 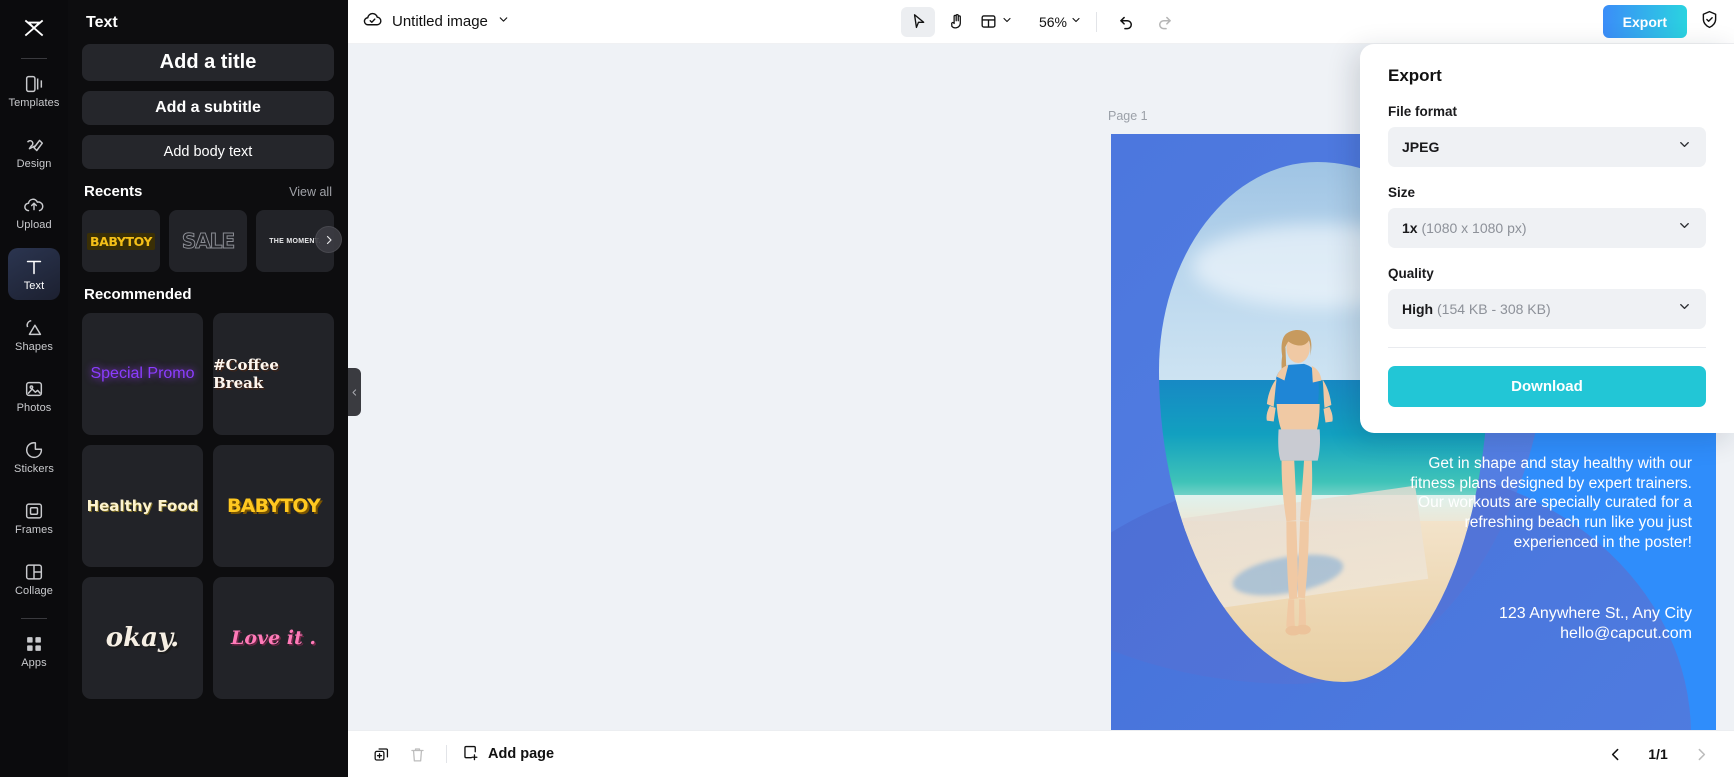 What do you see at coordinates (310, 192) in the screenshot?
I see `view-all-recents-link: View all` at bounding box center [310, 192].